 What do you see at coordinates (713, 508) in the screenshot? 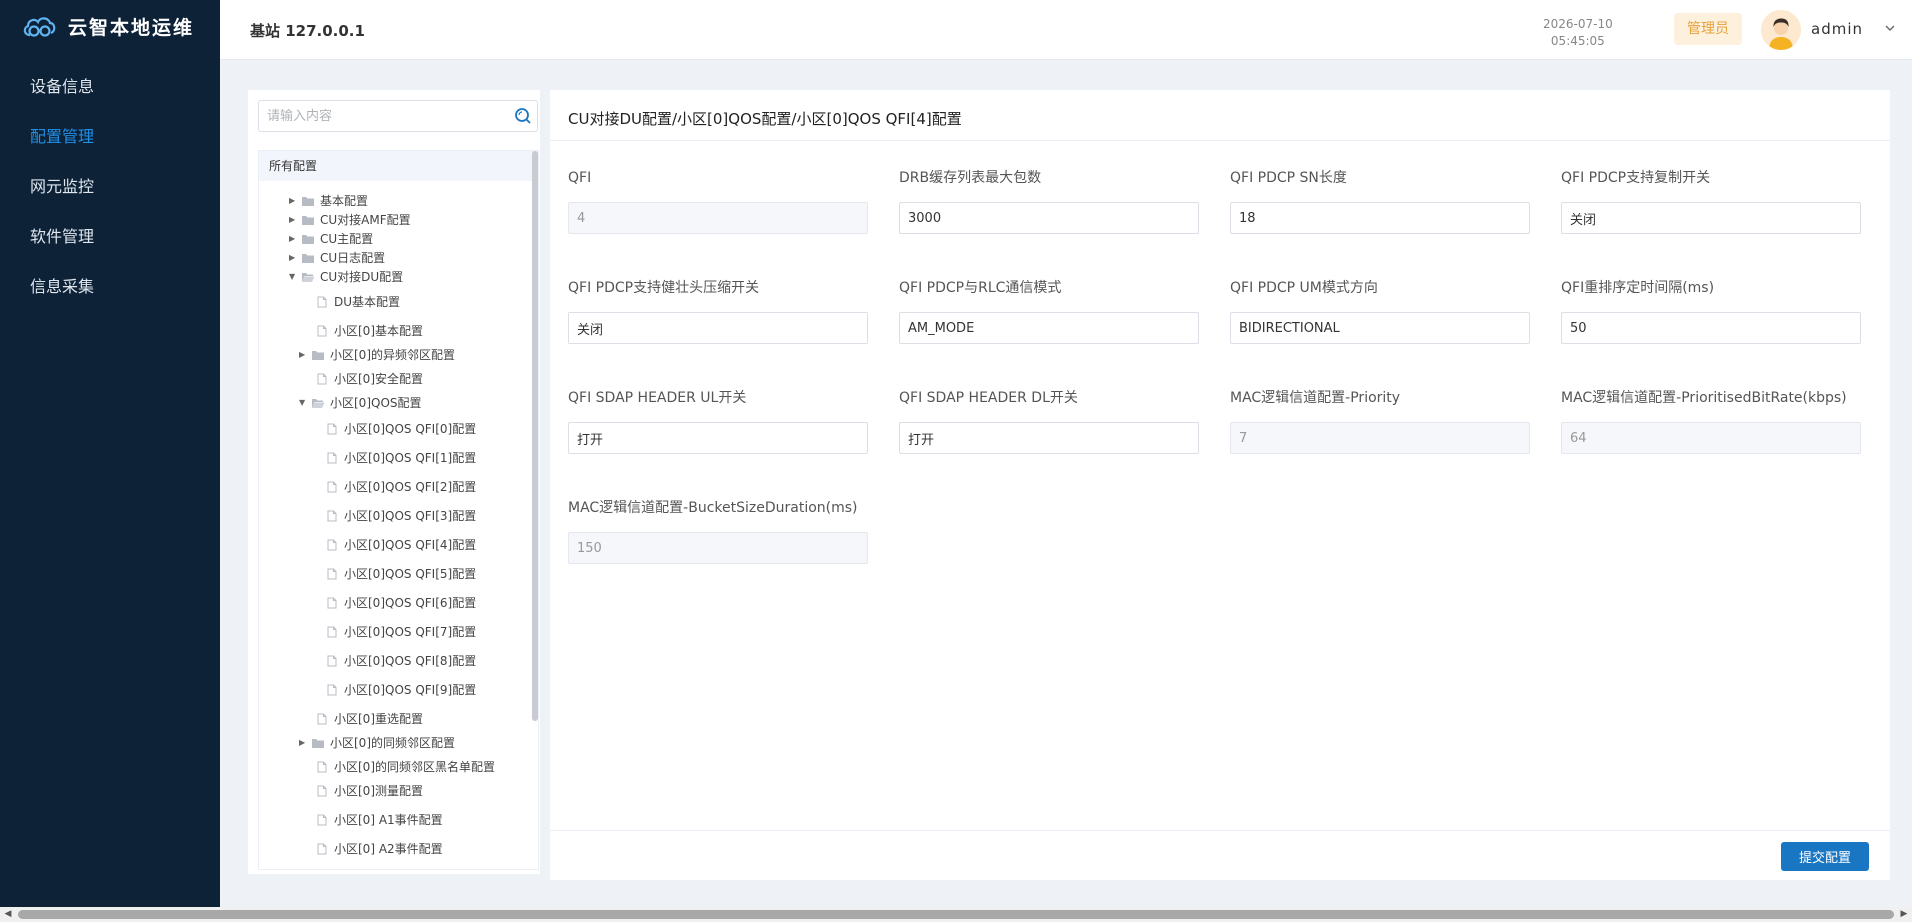
I see `field-label: MAC逻辑信道配置-BucketSizeDuration(ms)` at bounding box center [713, 508].